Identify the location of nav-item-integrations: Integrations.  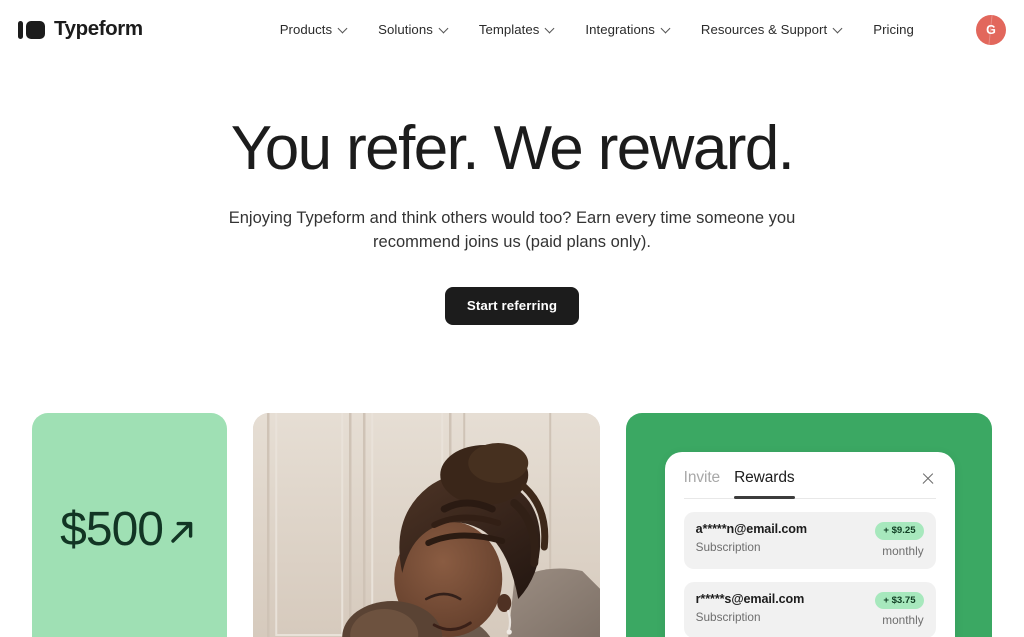
(628, 29).